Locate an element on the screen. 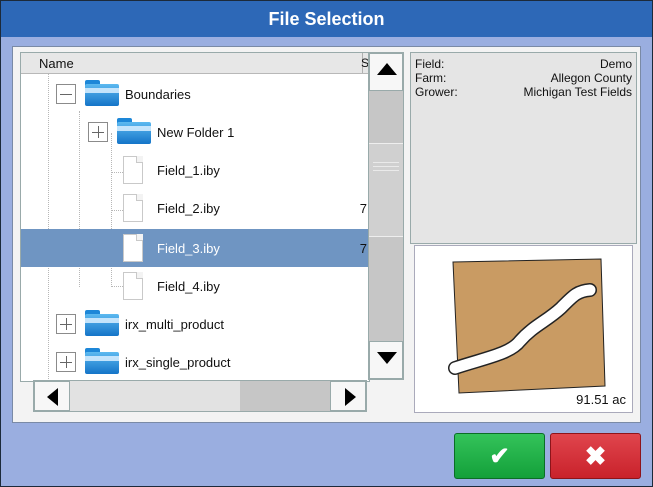  scroll-down-button is located at coordinates (386, 360).